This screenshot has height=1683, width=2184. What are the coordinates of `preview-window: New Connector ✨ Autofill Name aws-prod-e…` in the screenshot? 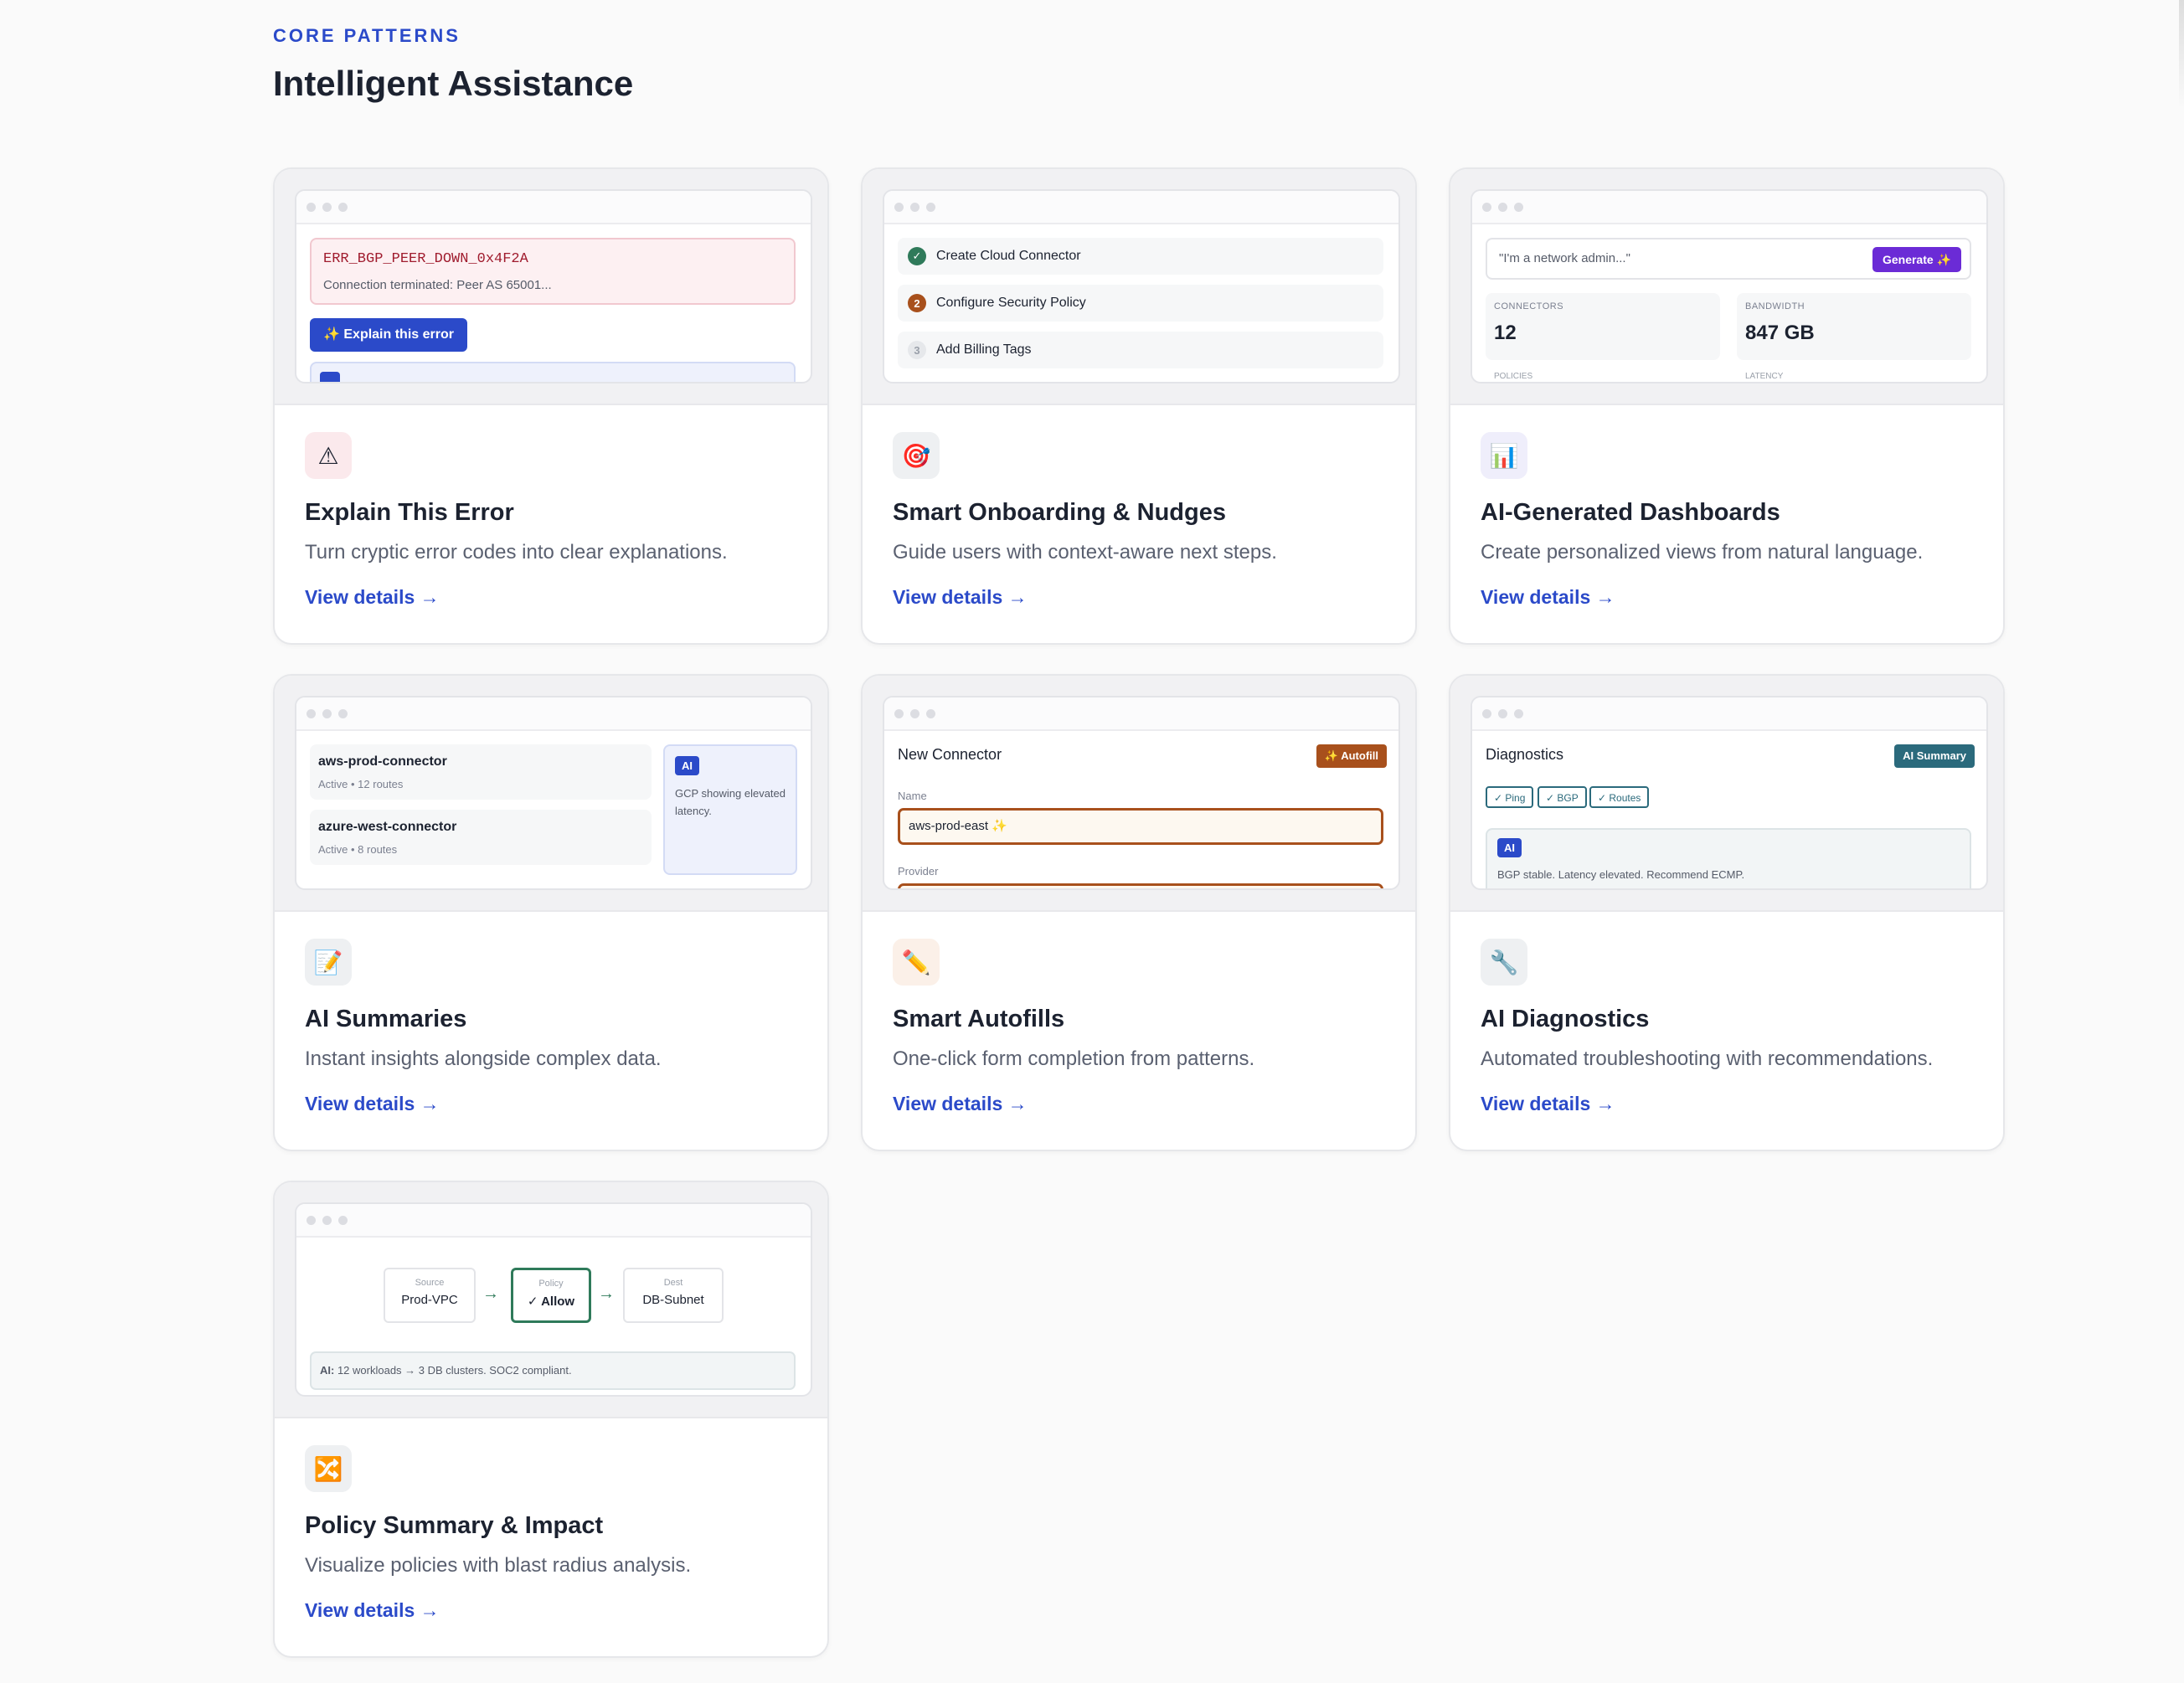 It's located at (1141, 793).